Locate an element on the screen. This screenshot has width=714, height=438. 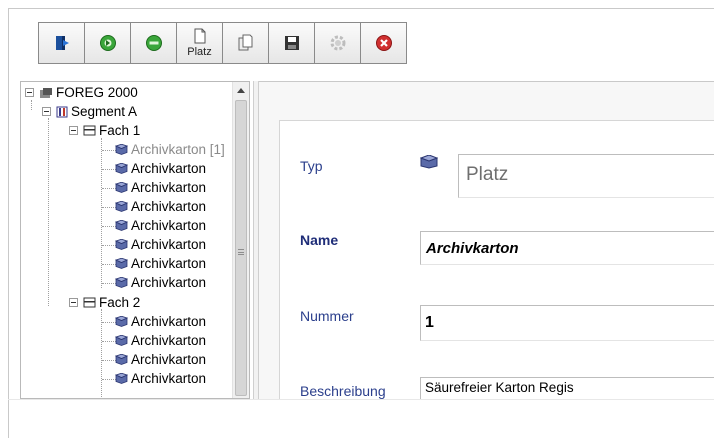
tree-label-fach-1: Fach 1 is located at coordinates (120, 130).